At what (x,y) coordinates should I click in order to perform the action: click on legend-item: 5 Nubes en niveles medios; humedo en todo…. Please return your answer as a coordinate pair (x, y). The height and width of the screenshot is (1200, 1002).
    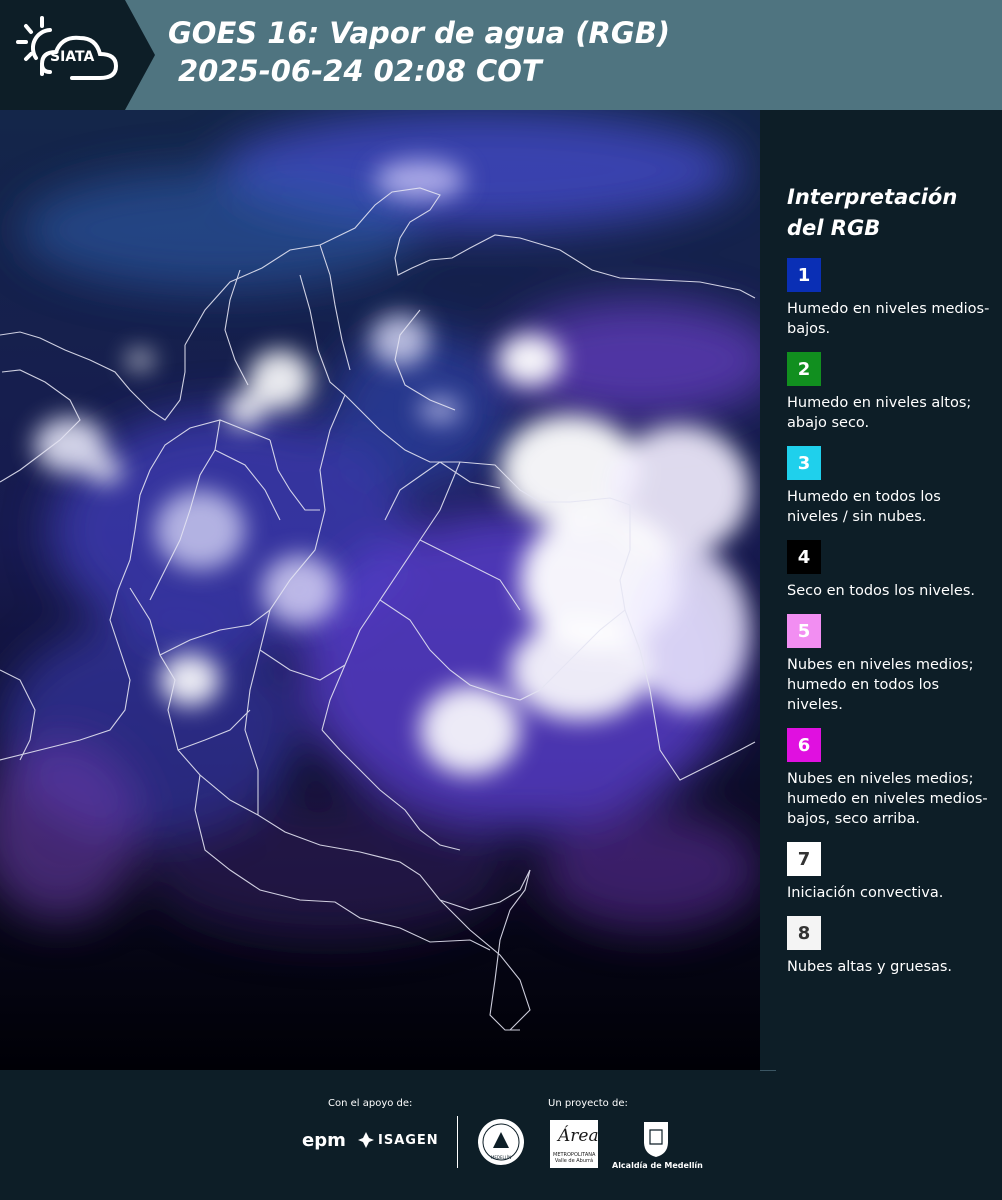
    Looking at the image, I should click on (889, 664).